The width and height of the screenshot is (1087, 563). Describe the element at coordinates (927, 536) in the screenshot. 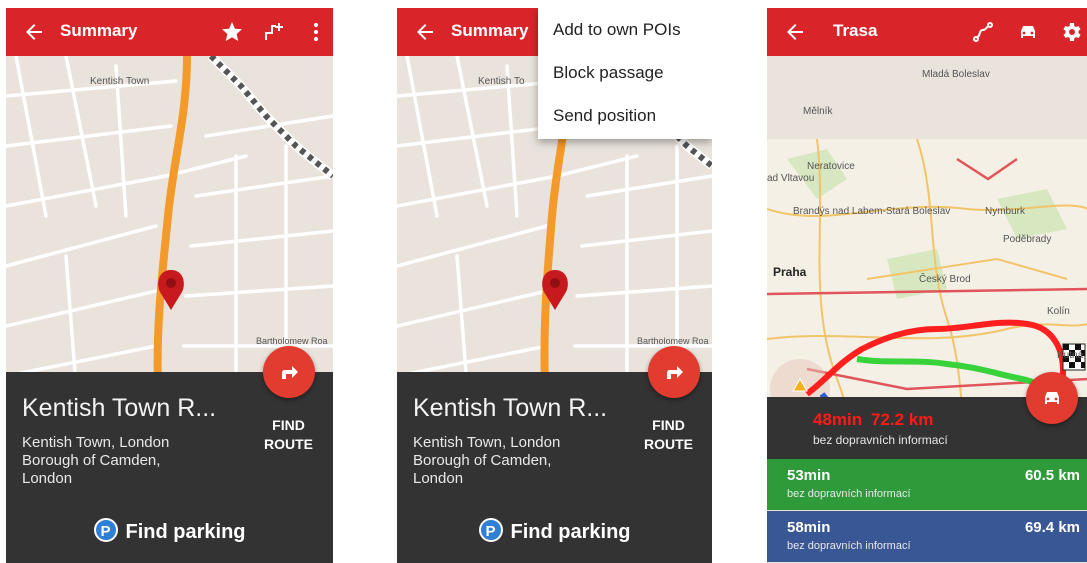

I see `route-option-blue: 58min 69.4 km bez dopravních informací` at that location.